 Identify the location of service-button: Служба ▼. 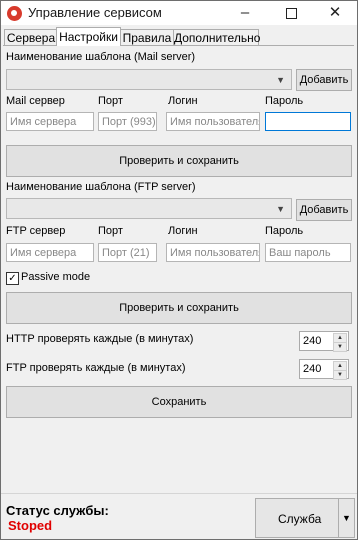
(305, 518).